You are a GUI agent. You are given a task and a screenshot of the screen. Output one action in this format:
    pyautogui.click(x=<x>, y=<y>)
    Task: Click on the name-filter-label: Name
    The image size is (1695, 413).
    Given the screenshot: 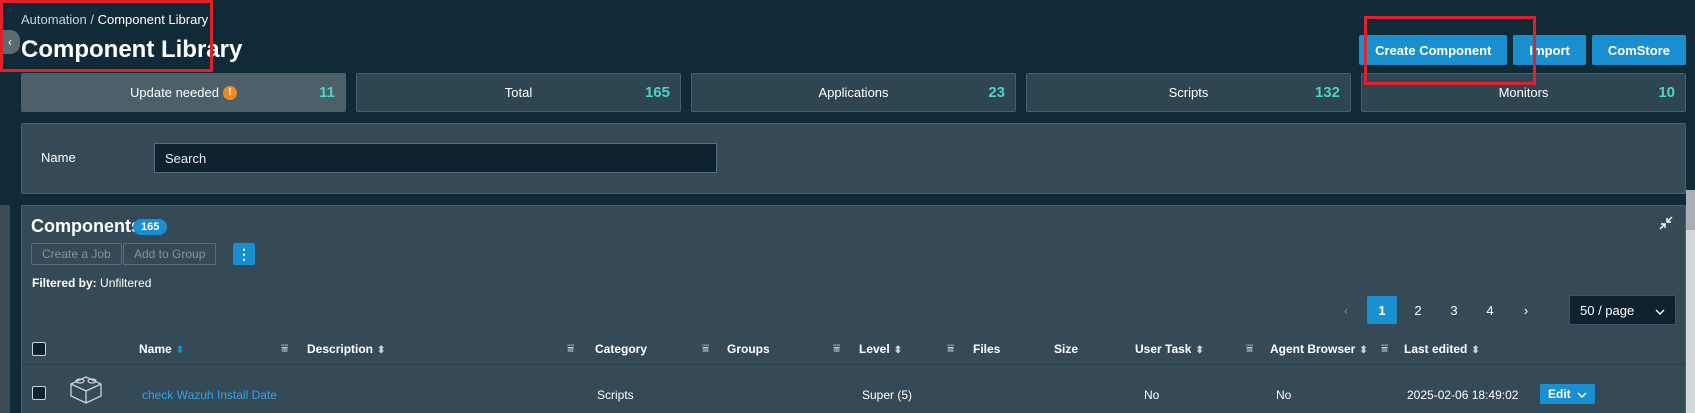 What is the action you would take?
    pyautogui.click(x=58, y=157)
    